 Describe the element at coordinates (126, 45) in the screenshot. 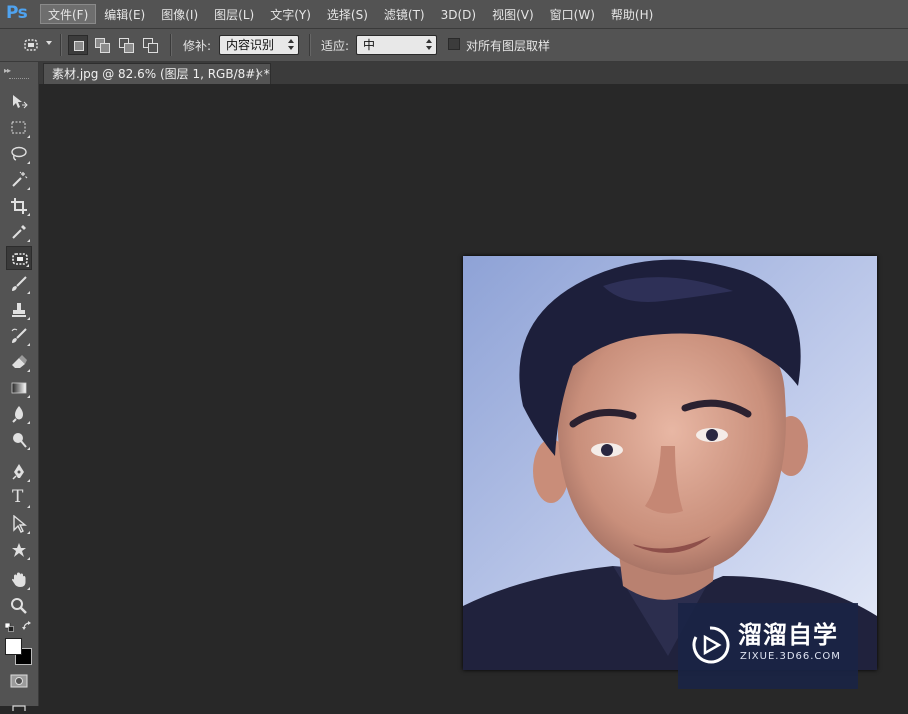

I see `subtract-from-selection-button` at that location.